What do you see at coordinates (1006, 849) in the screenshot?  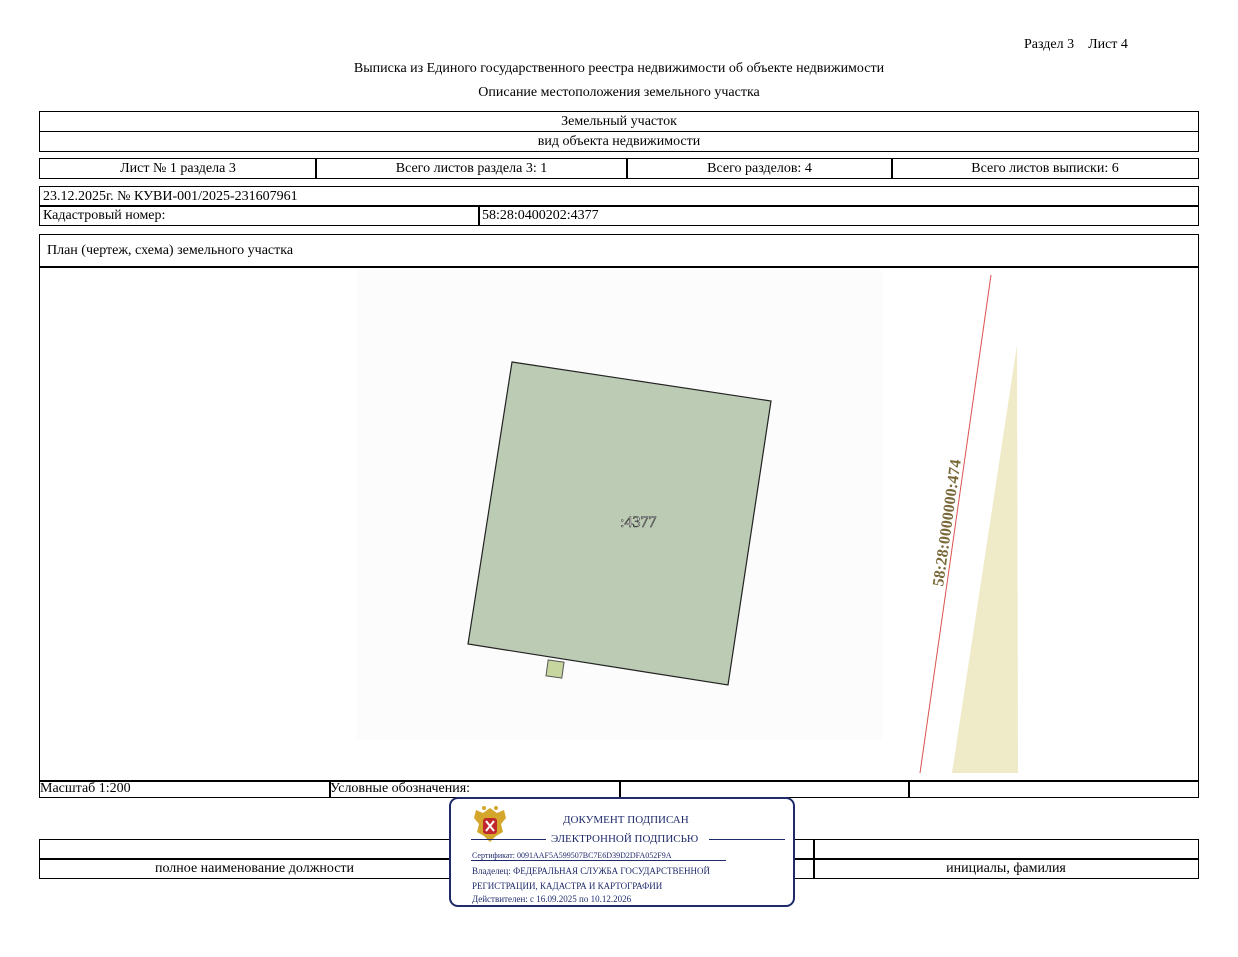 I see `name-value-cell` at bounding box center [1006, 849].